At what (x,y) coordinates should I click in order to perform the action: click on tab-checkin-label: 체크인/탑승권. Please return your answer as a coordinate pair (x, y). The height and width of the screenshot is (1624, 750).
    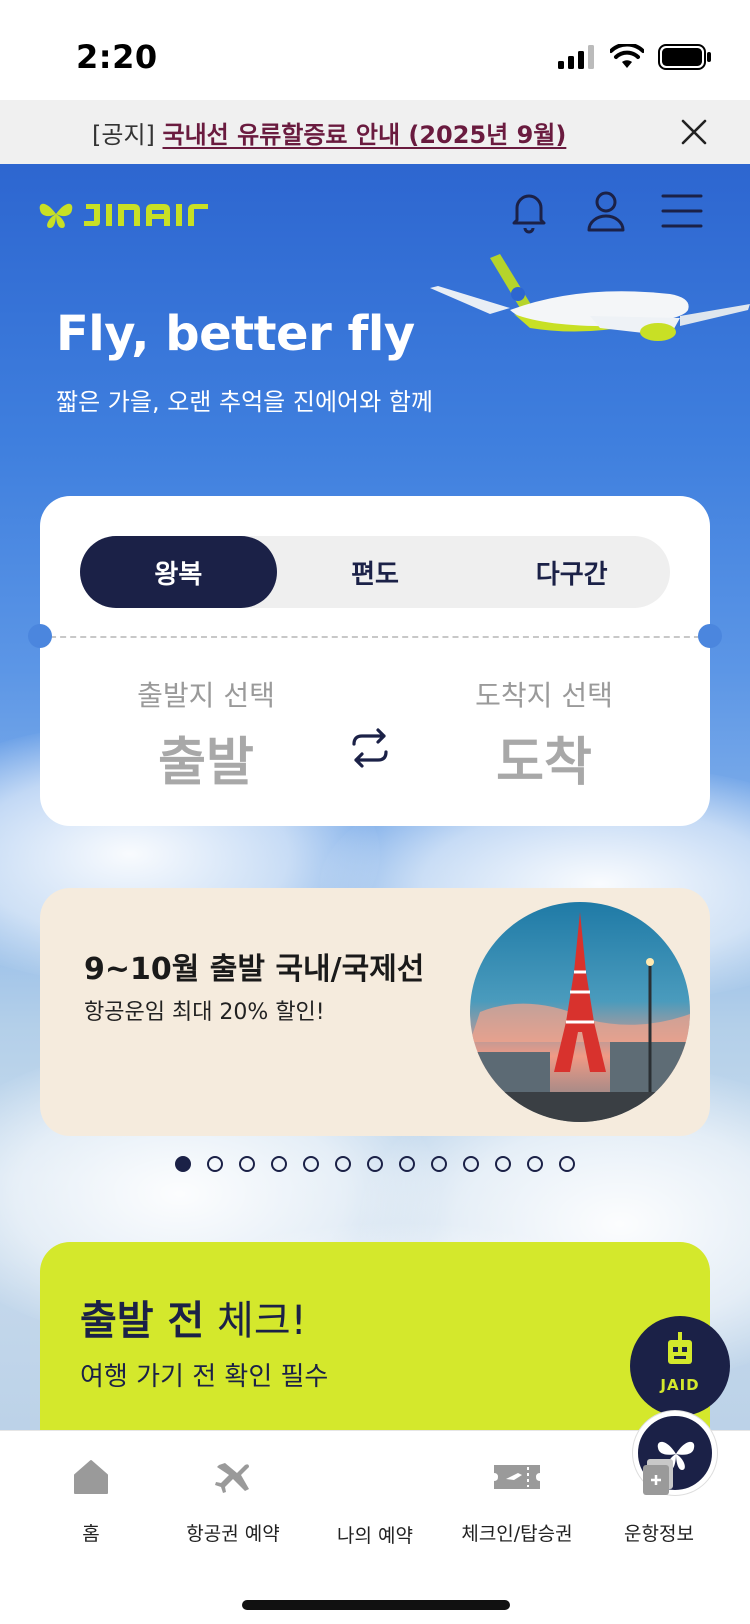
    Looking at the image, I should click on (517, 1534).